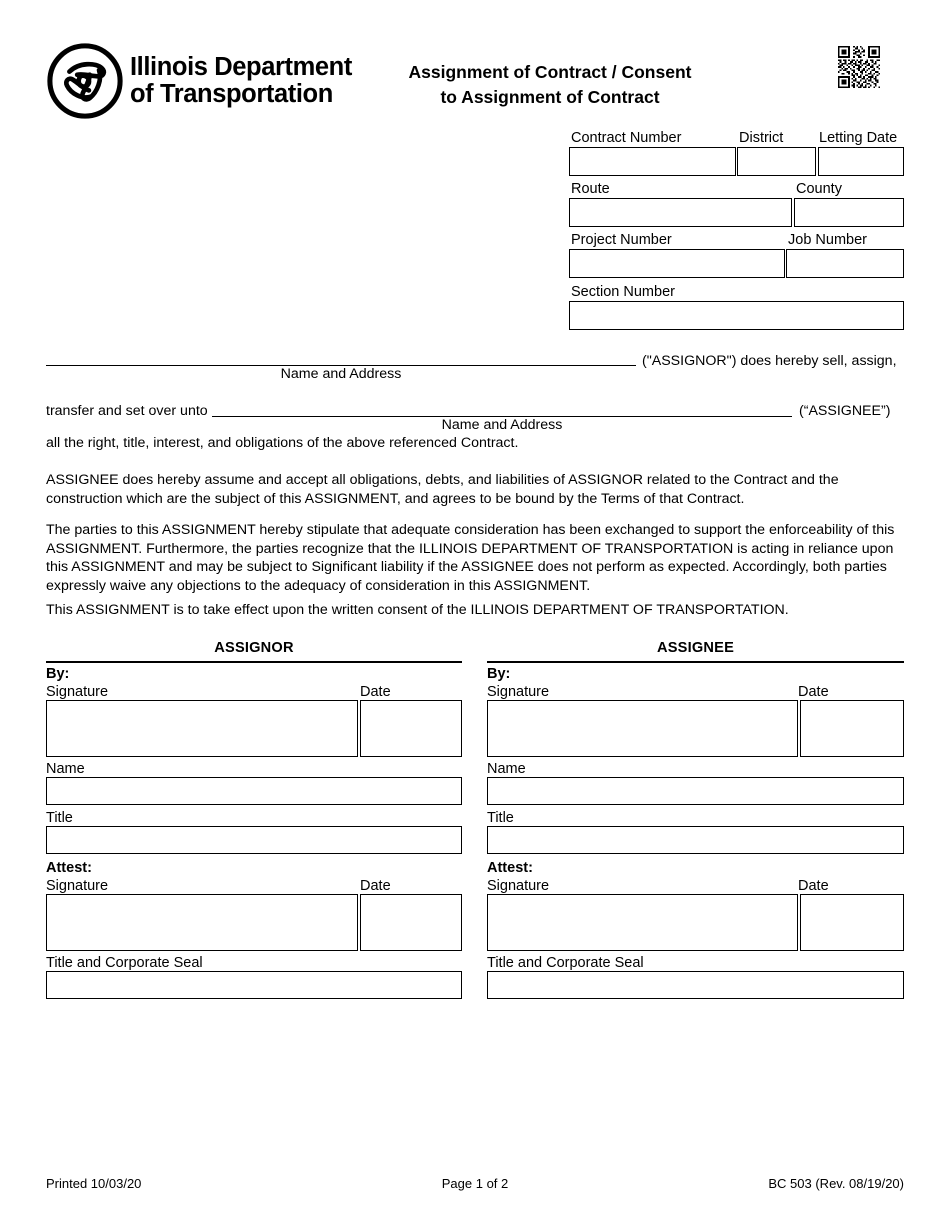  What do you see at coordinates (375, 692) in the screenshot?
I see `assignor-date-label: Date` at bounding box center [375, 692].